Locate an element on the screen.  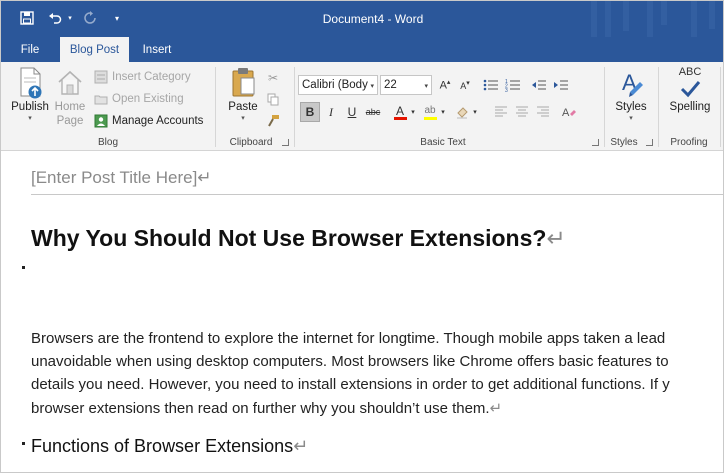
increase-indent-button is located at coordinates (561, 85).